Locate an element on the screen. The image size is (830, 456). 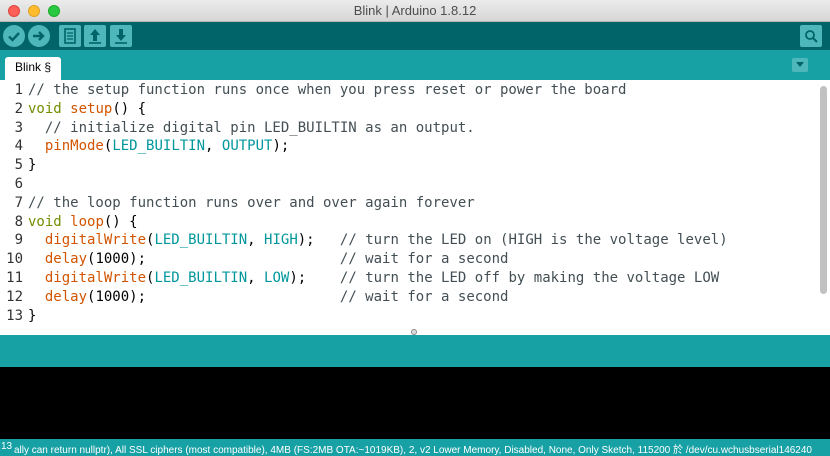
upload-arrow-icon is located at coordinates (39, 36).